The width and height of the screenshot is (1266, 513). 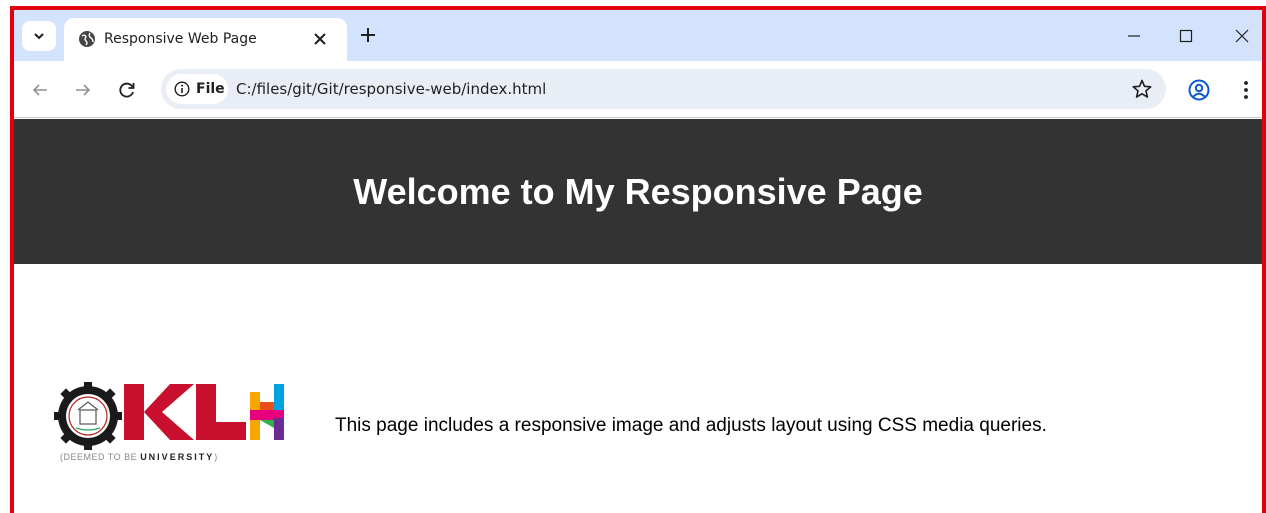 I want to click on page-title: Welcome to My Responsive Page, so click(x=638, y=191).